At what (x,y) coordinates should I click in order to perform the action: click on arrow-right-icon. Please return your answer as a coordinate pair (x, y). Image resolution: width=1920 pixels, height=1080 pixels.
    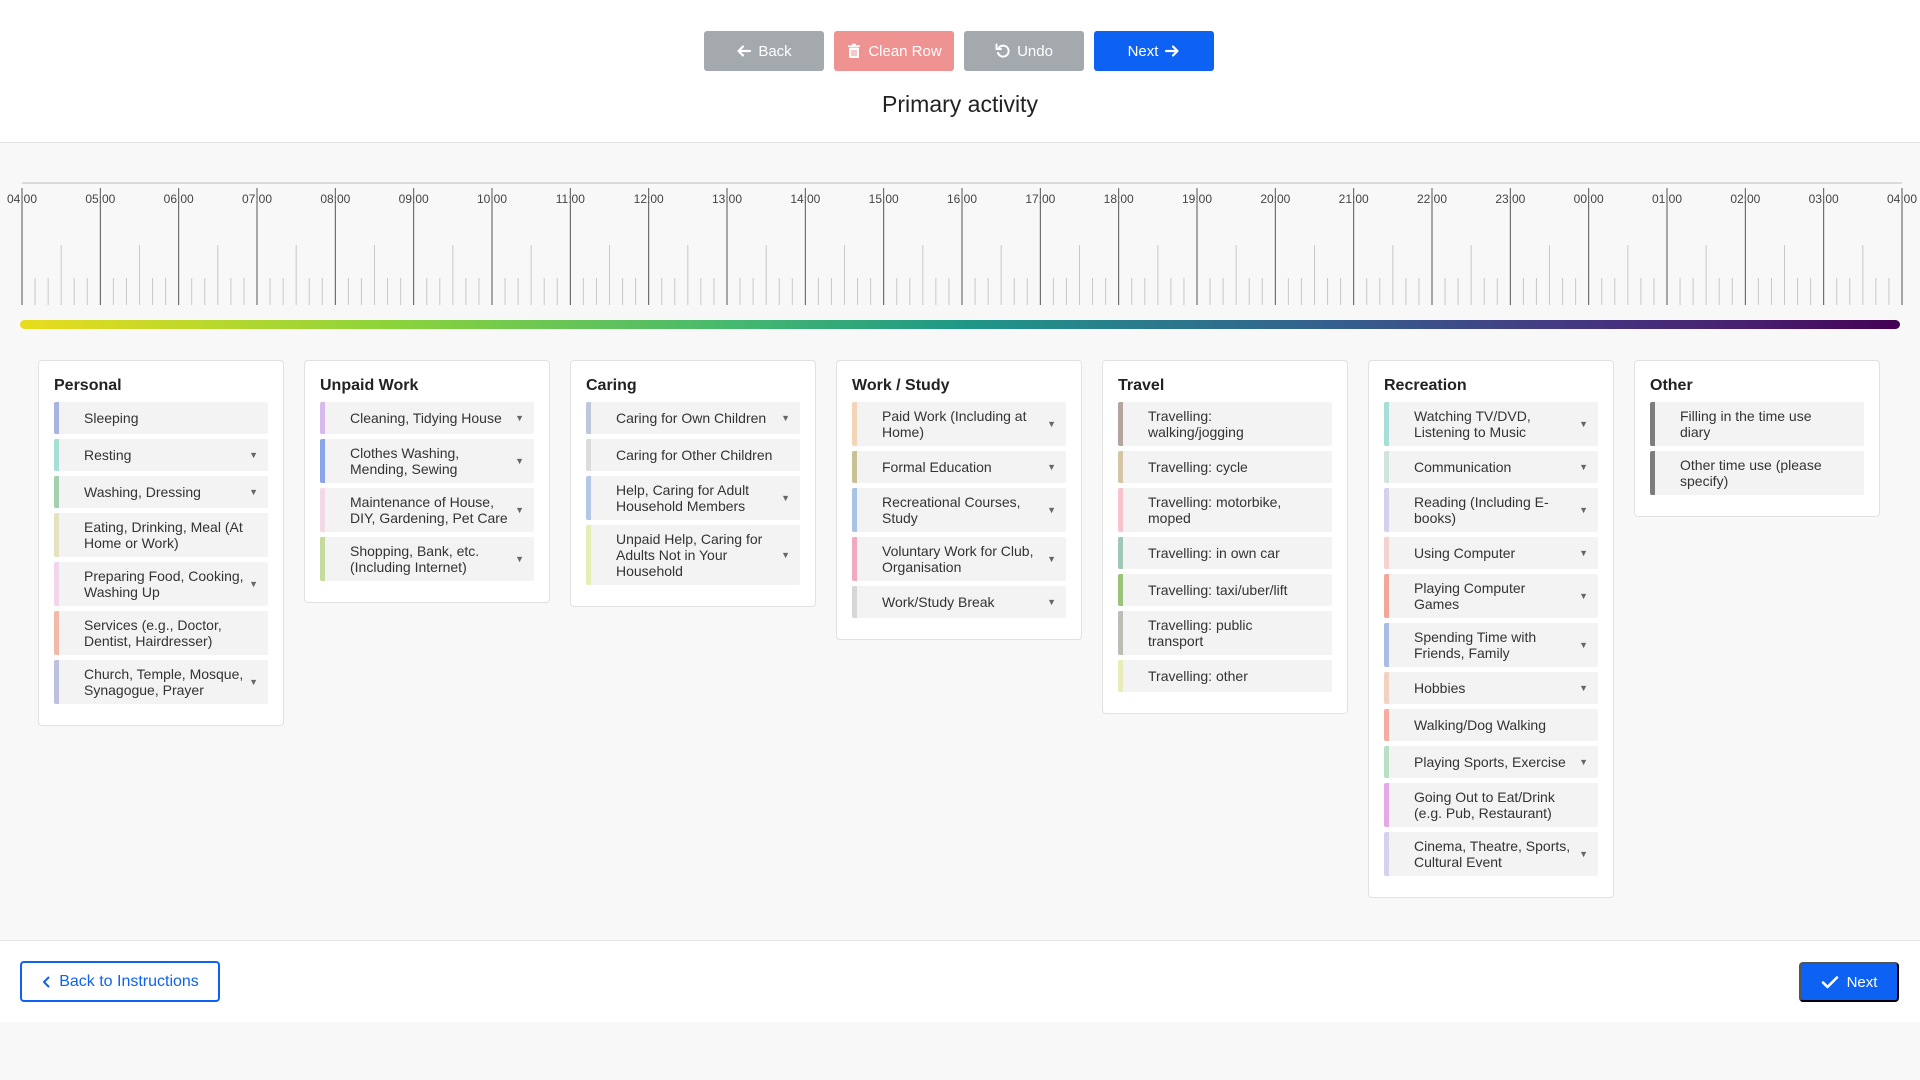
    Looking at the image, I should click on (1172, 51).